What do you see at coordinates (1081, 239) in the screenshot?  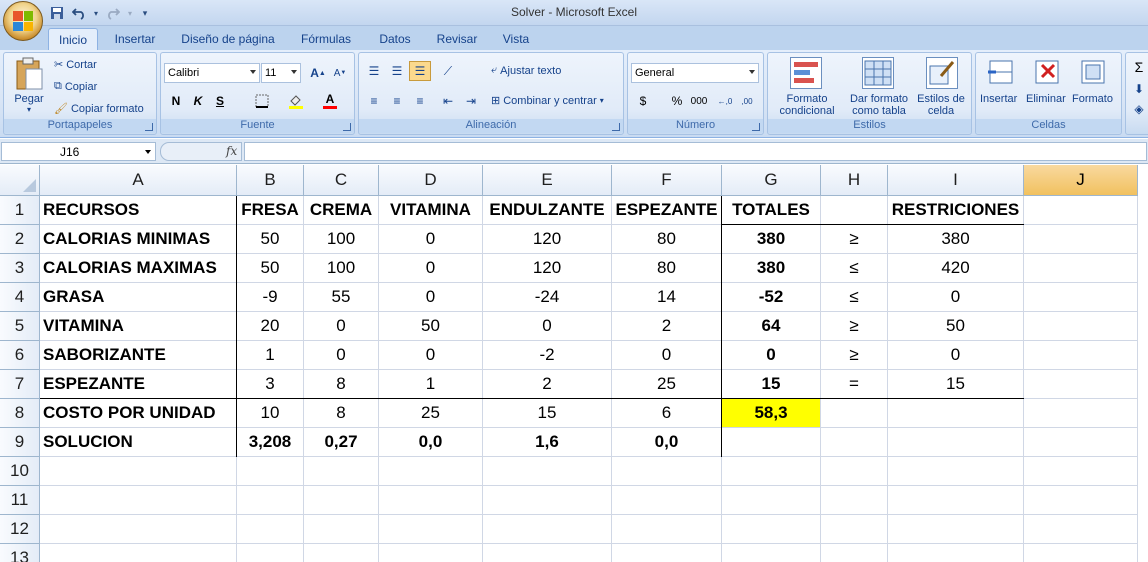 I see `cell-j2` at bounding box center [1081, 239].